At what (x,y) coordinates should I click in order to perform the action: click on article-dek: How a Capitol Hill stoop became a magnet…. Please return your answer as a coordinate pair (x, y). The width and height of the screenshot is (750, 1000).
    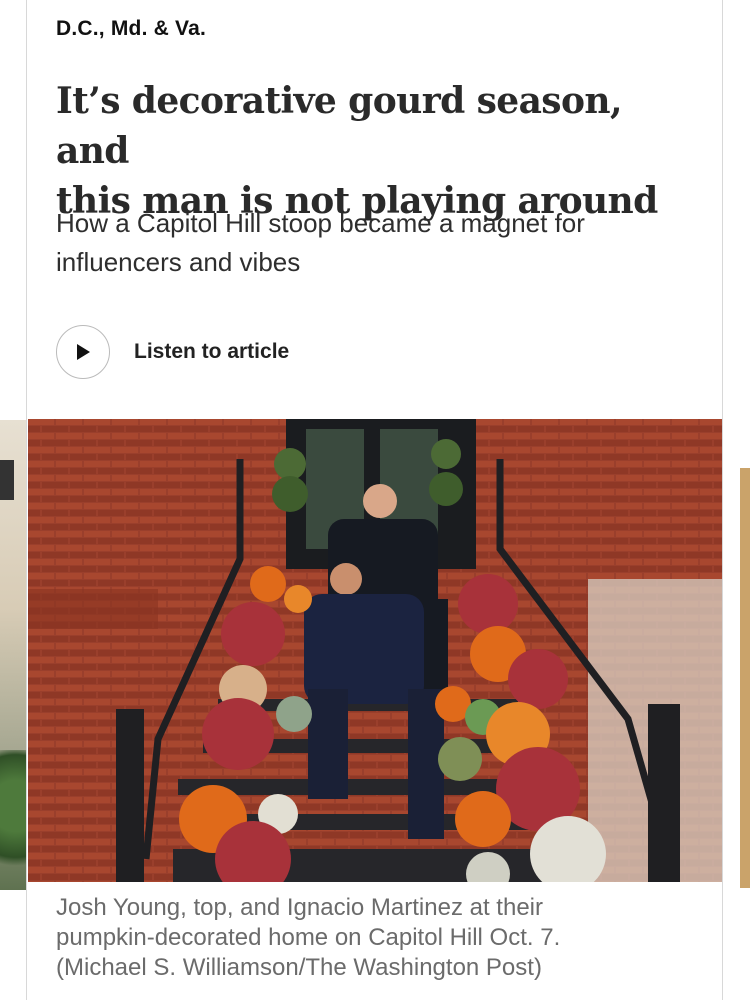
    Looking at the image, I should click on (376, 243).